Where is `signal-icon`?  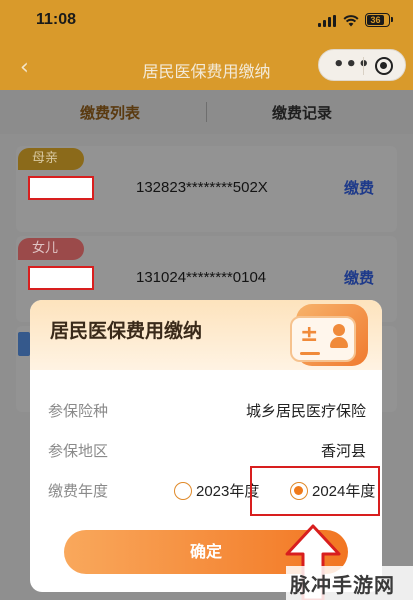 signal-icon is located at coordinates (327, 21).